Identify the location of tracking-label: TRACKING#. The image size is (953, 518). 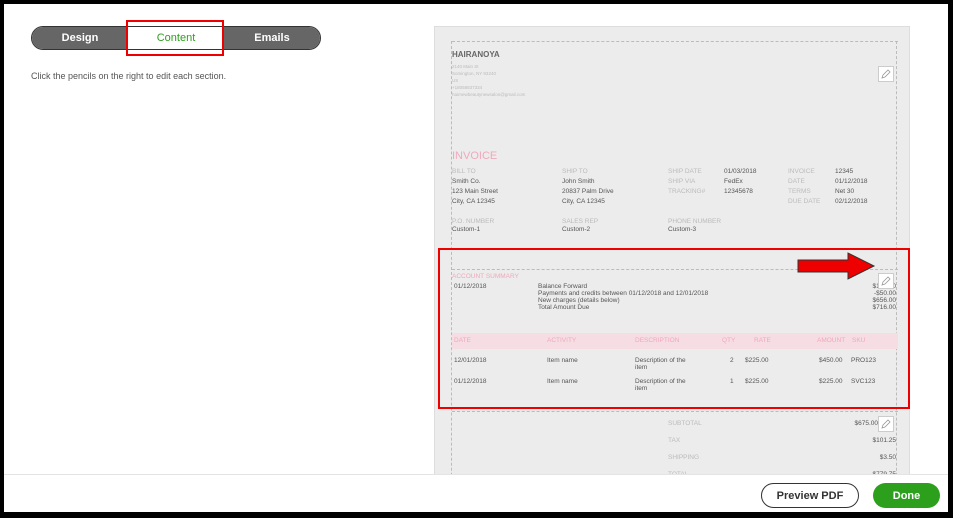
(687, 191).